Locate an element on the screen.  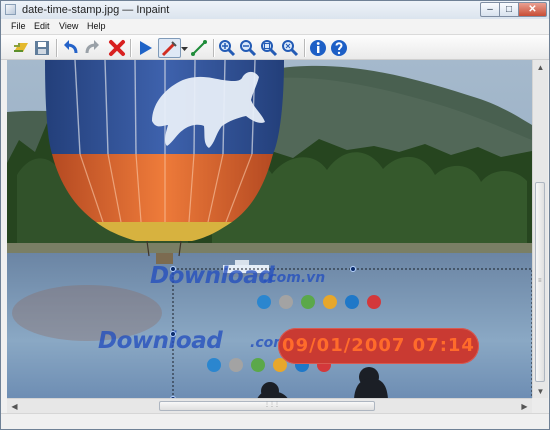
shoreline is located at coordinates (269, 248).